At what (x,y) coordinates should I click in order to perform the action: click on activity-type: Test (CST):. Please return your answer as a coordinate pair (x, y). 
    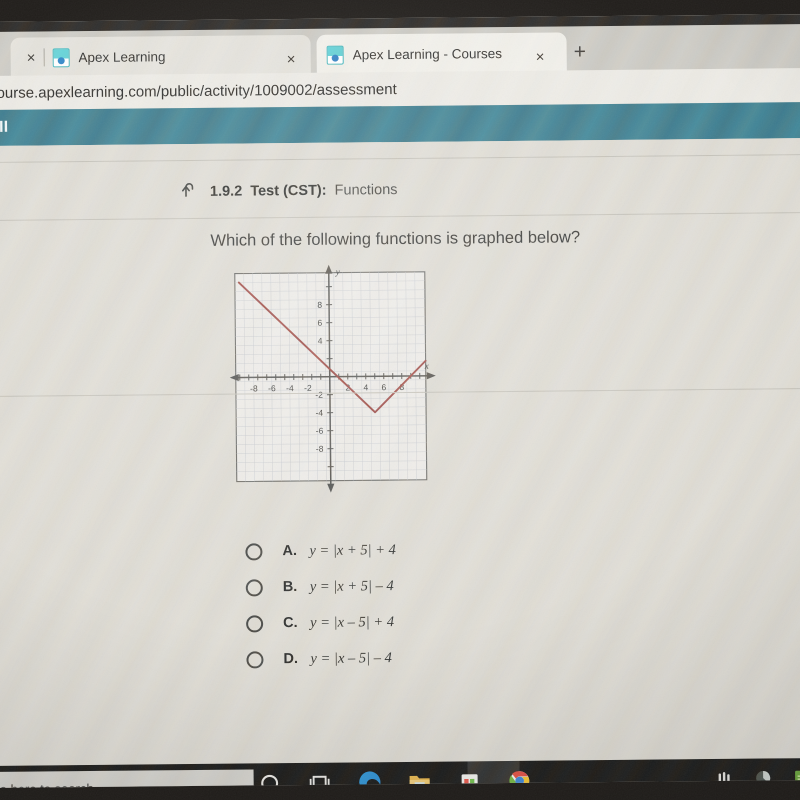
    Looking at the image, I should click on (288, 191).